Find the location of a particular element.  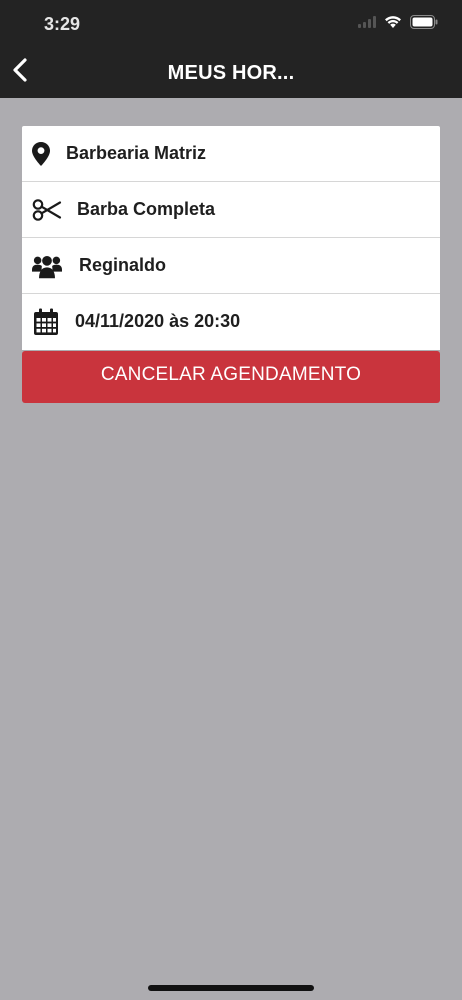

status-icons is located at coordinates (398, 24).